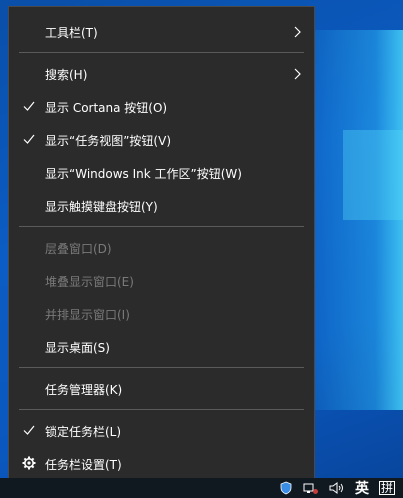 Image resolution: width=403 pixels, height=498 pixels. I want to click on network-icon, so click(311, 488).